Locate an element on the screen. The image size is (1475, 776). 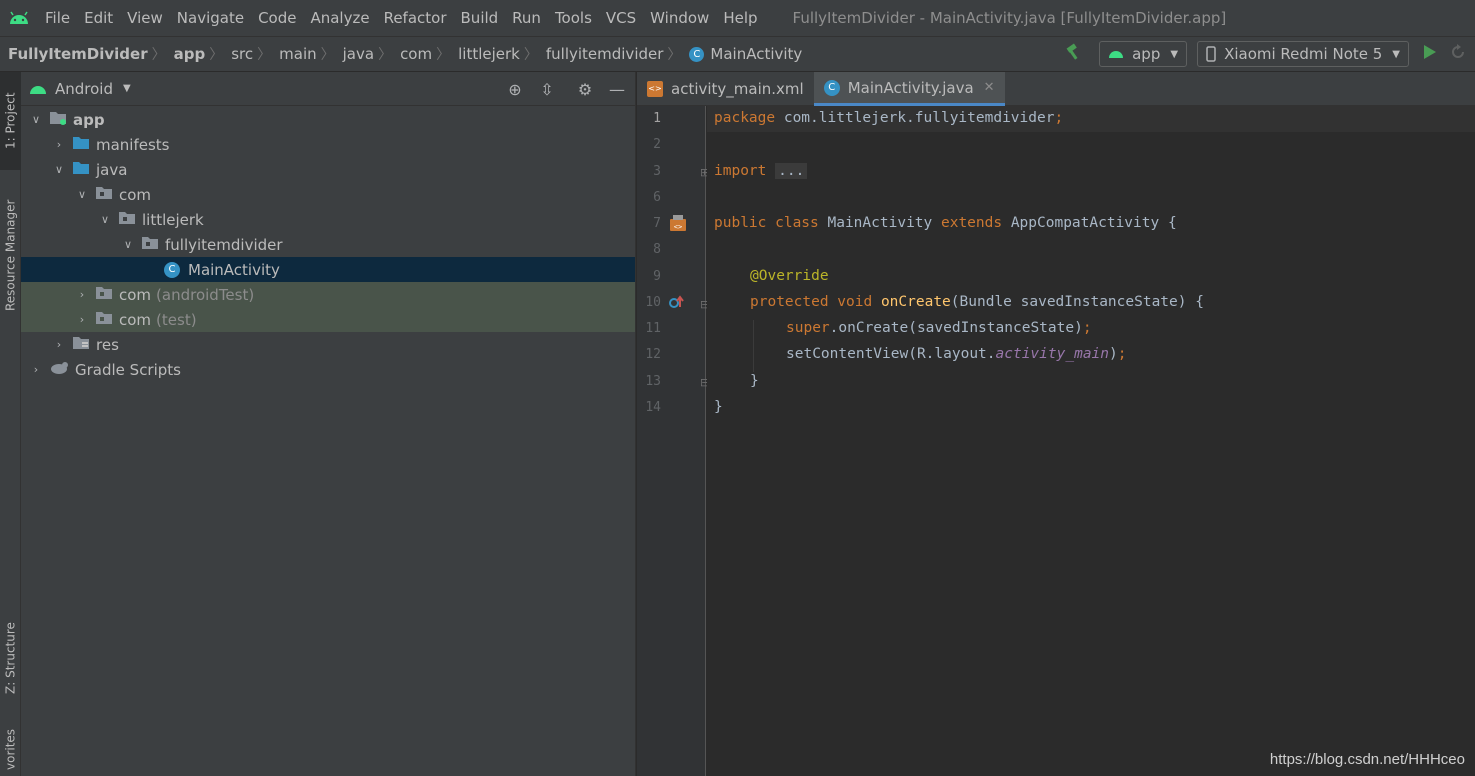
menu-analyze: Analyze is located at coordinates (339, 18).